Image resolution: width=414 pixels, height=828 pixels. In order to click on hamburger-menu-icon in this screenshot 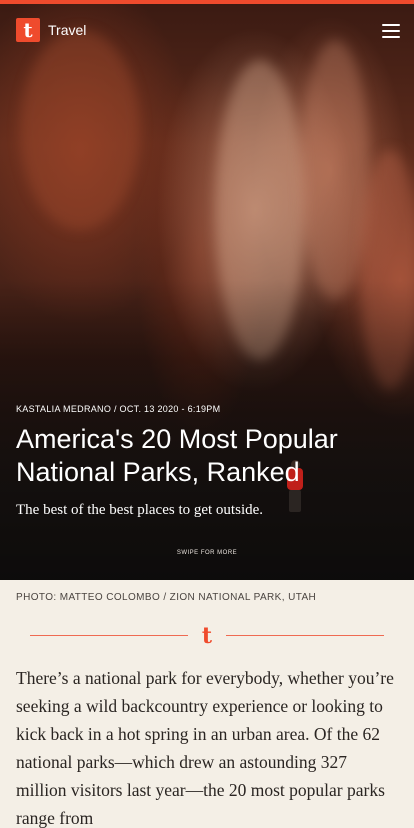, I will do `click(391, 31)`.